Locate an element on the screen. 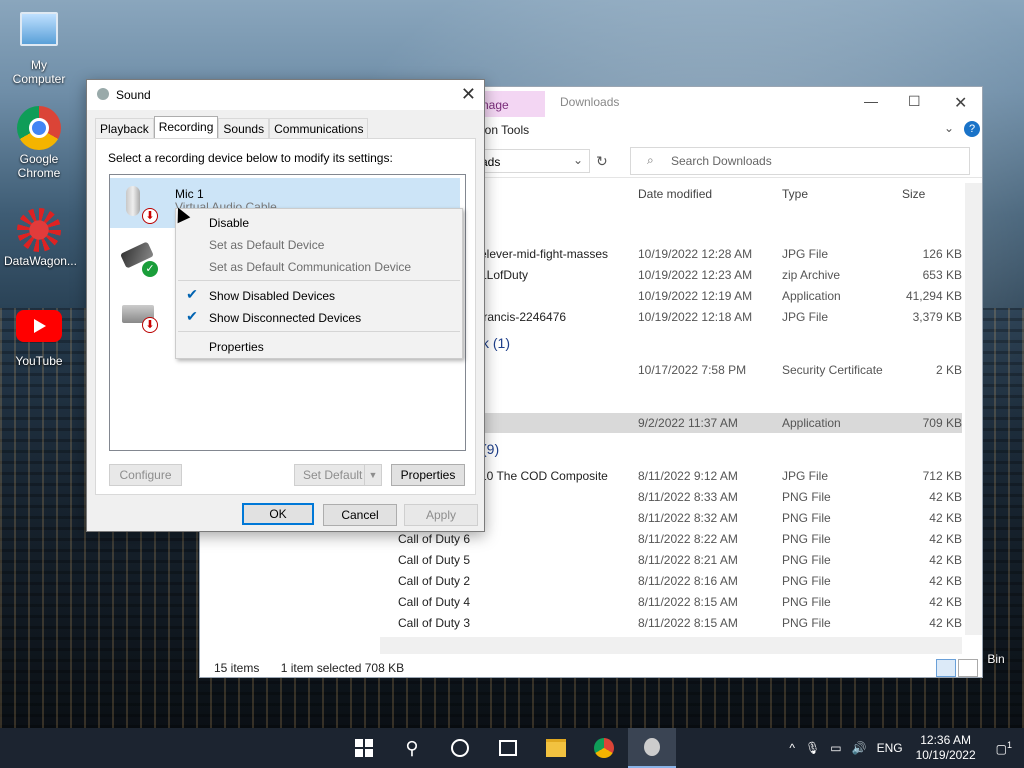  clock: 12:36 AM 10/19/2022 is located at coordinates (946, 748).